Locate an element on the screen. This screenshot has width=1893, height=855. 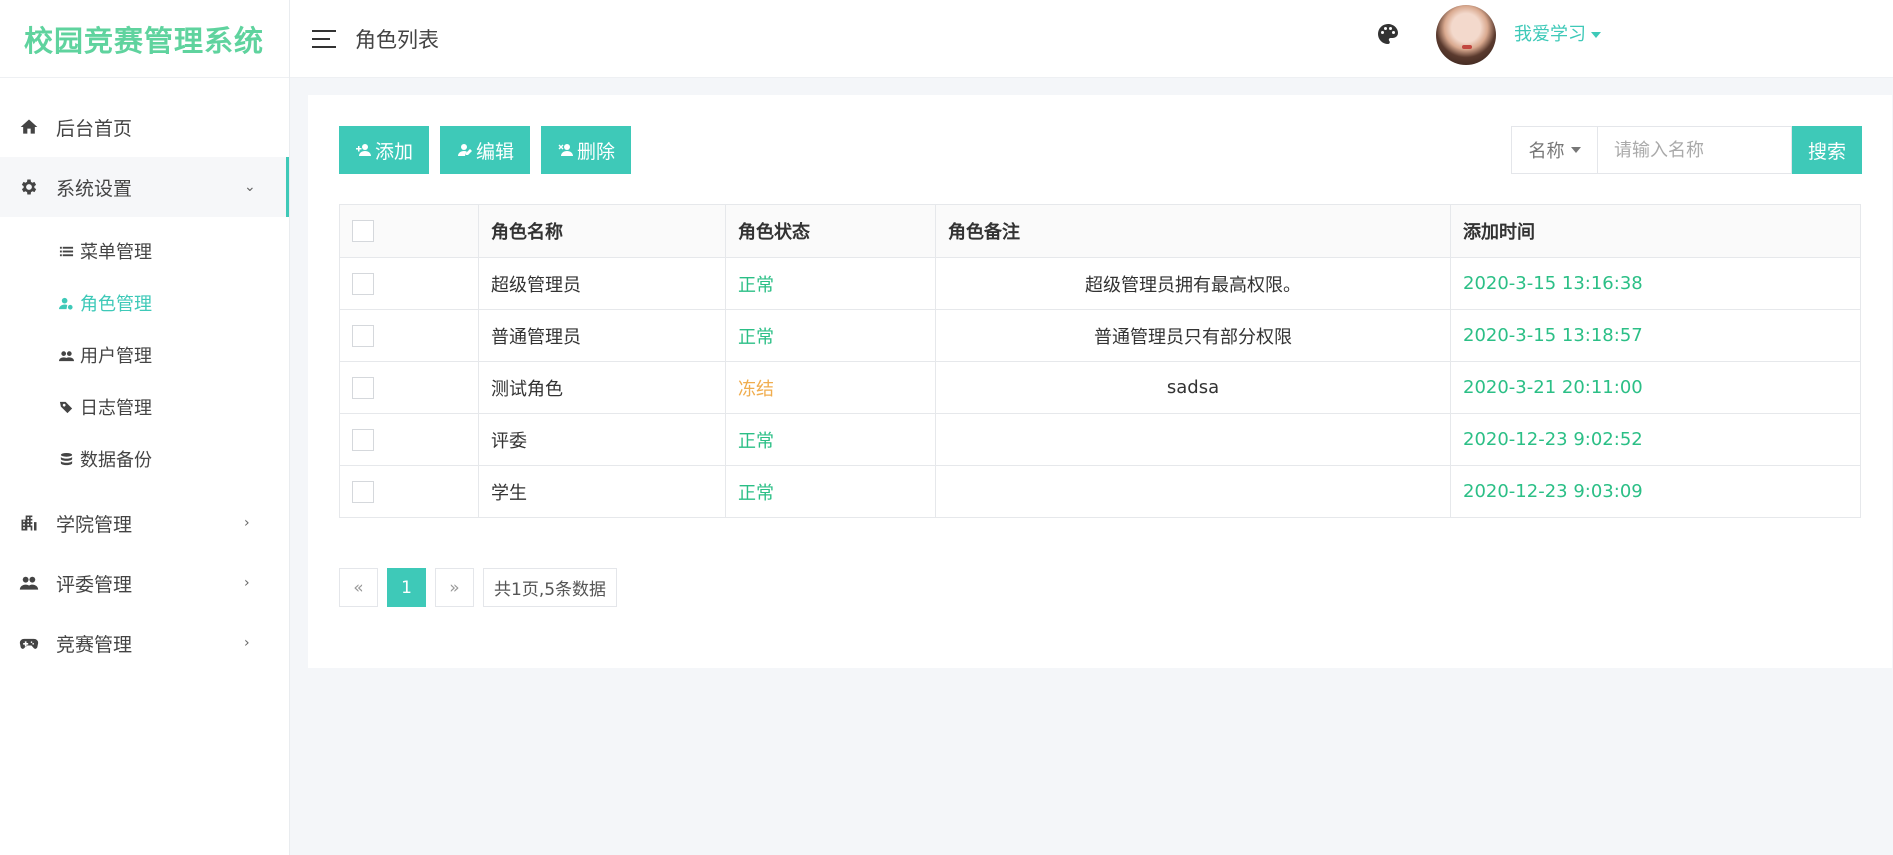
user-menu: 我爱学习 is located at coordinates (1557, 33).